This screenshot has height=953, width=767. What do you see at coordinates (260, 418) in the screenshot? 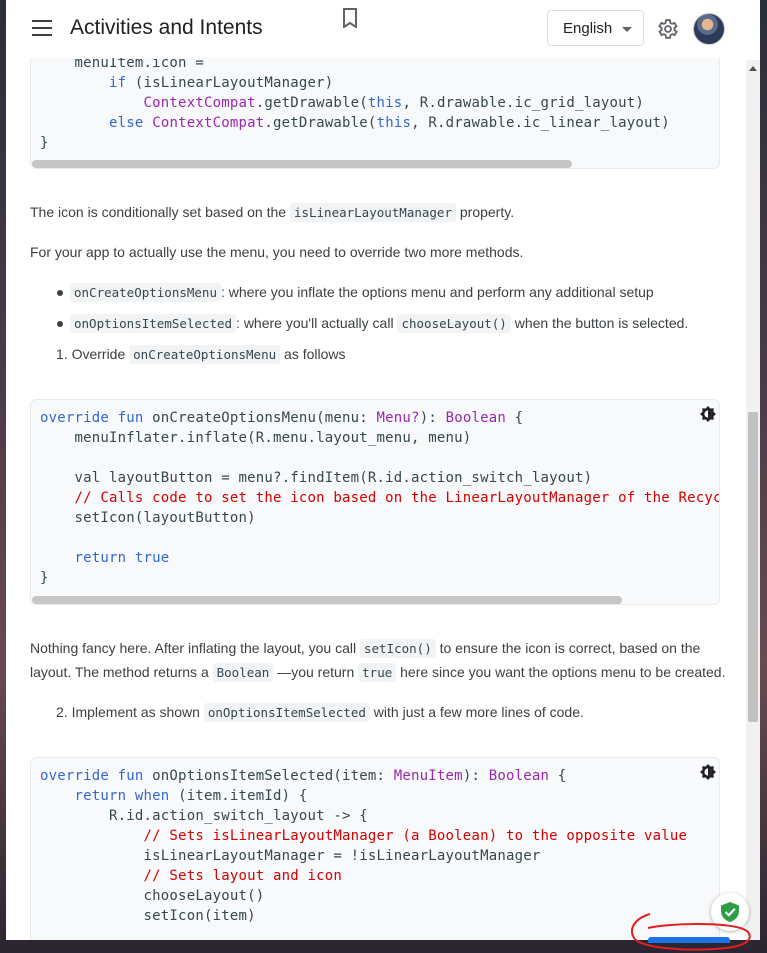
I see `code-line: onCreateOptionsMenu(menu:` at bounding box center [260, 418].